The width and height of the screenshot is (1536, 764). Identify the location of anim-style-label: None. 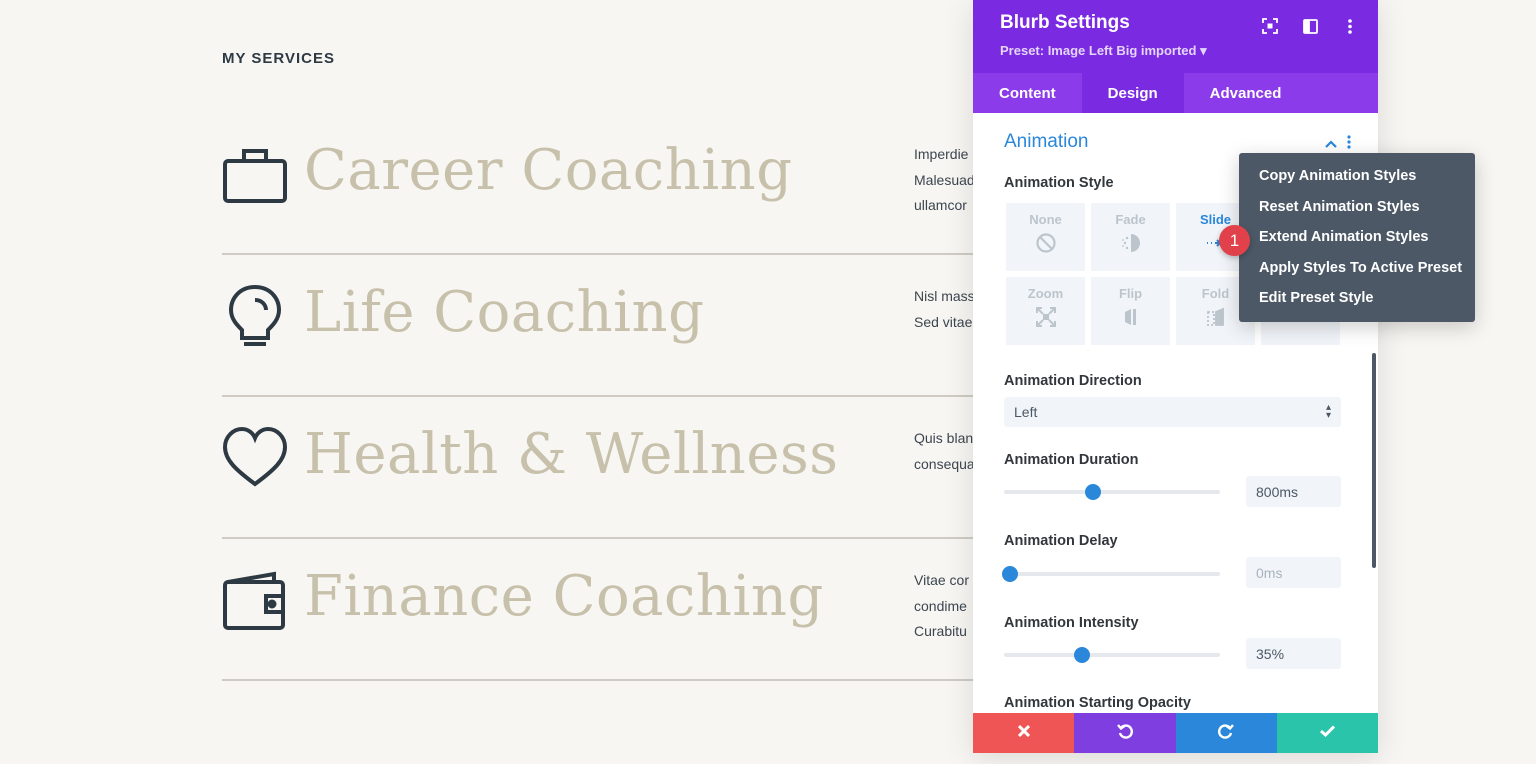
(1045, 219).